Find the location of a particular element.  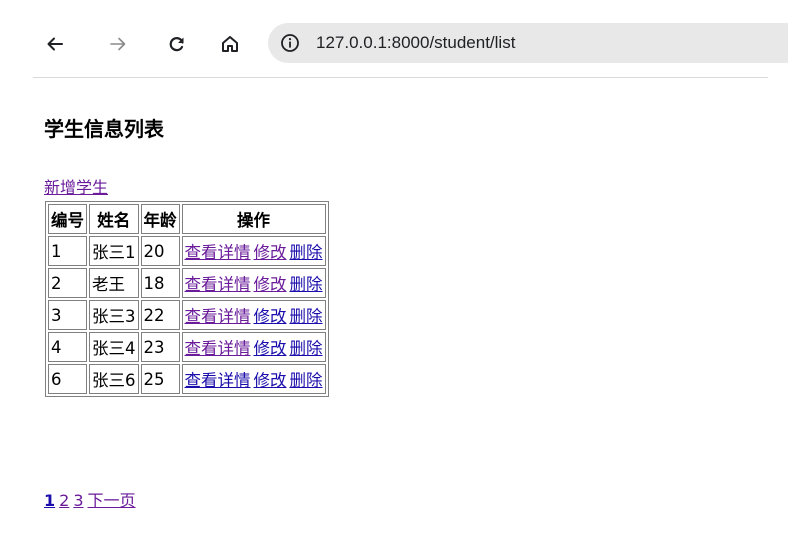

cell-age: 18 is located at coordinates (160, 283).